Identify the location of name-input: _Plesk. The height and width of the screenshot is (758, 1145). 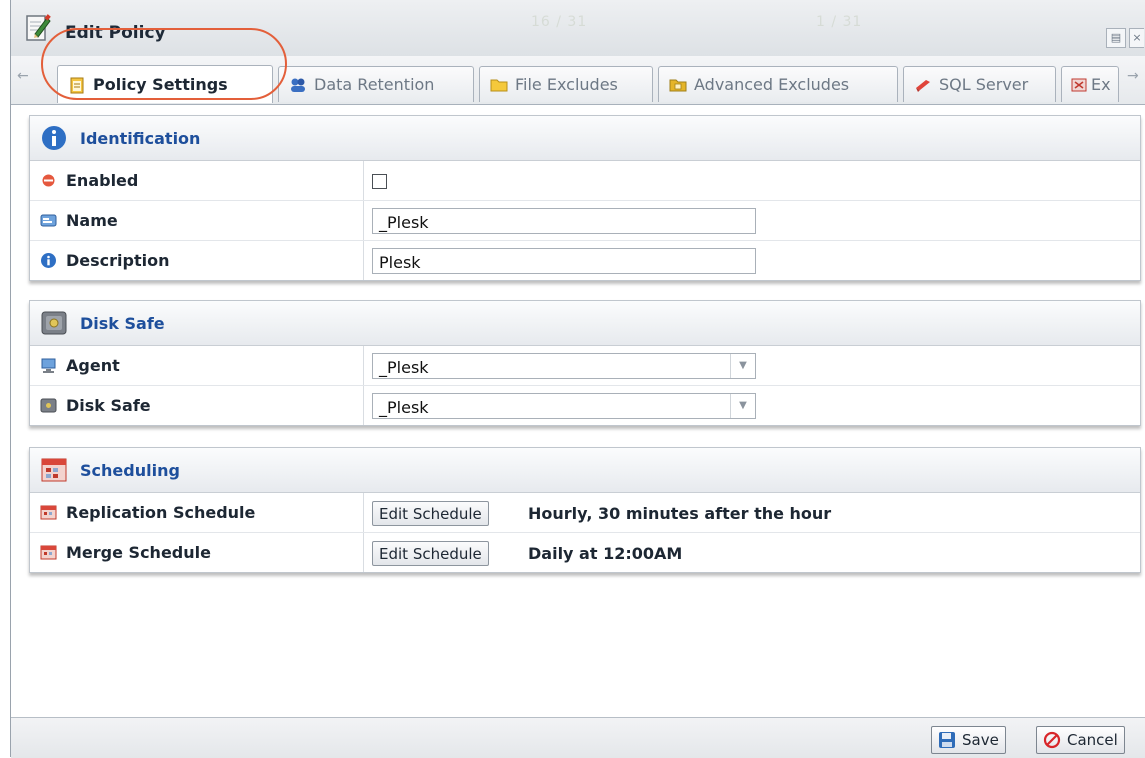
(564, 221).